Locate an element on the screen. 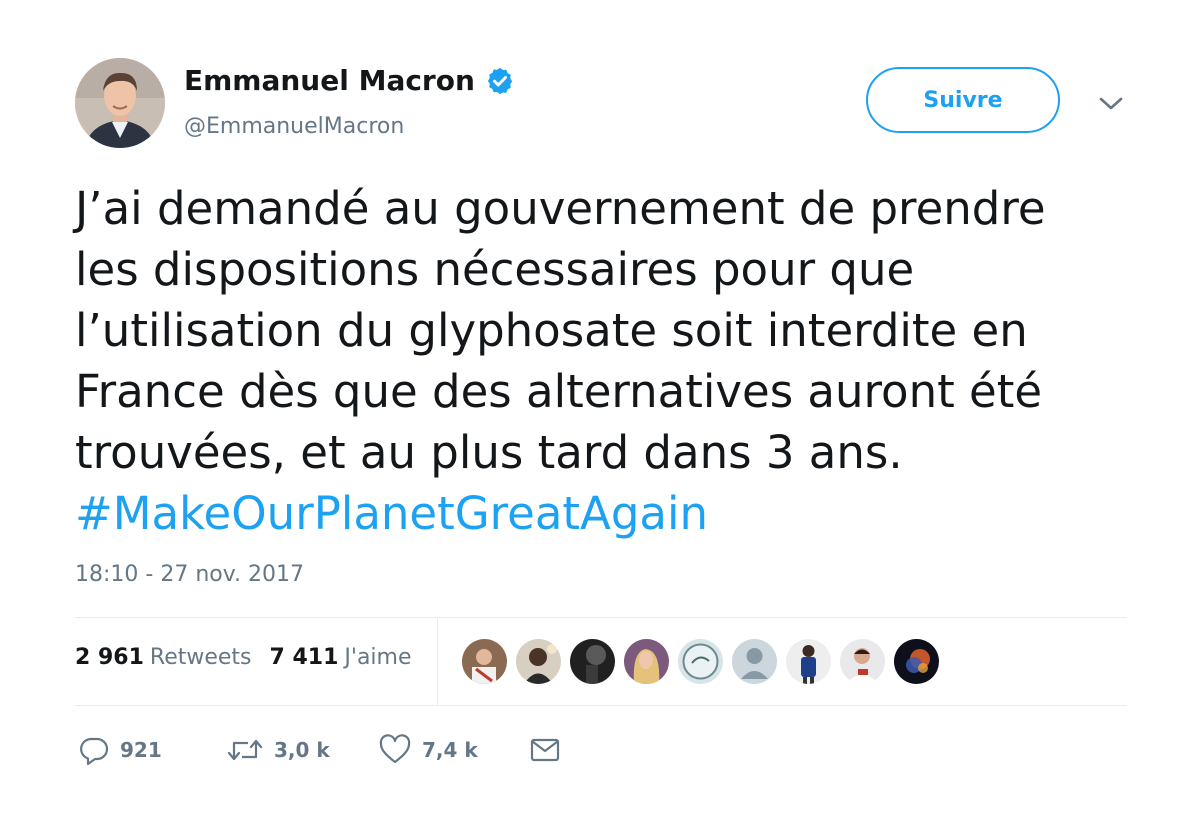 This screenshot has height=820, width=1200. direct-message-button is located at coordinates (545, 750).